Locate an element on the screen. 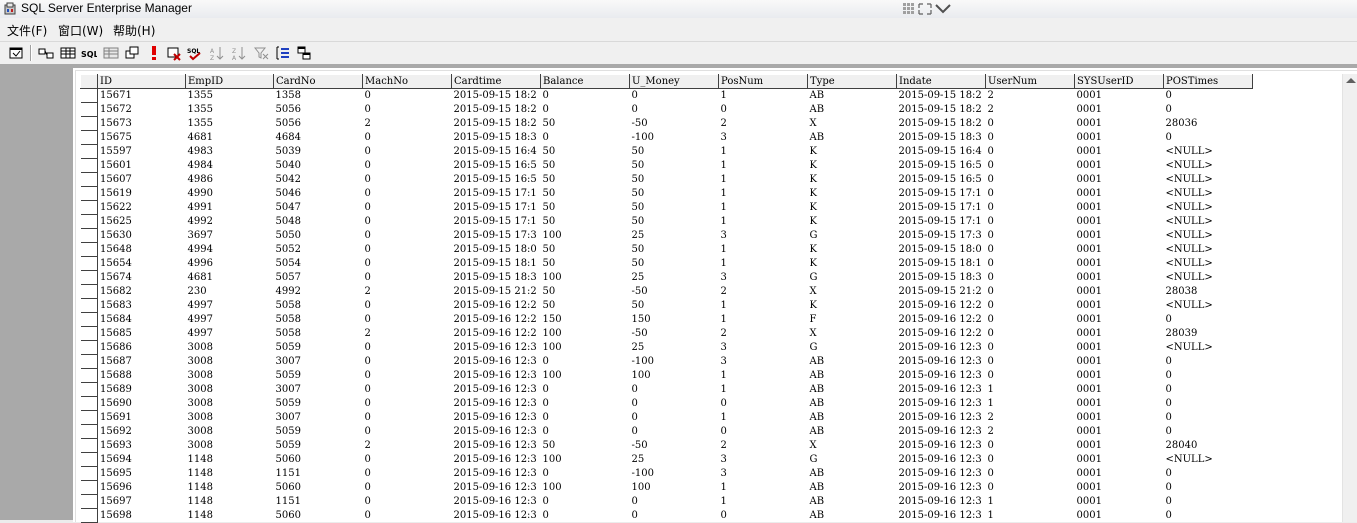 The width and height of the screenshot is (1357, 523). column-header-postimes: POSTimes is located at coordinates (1208, 81).